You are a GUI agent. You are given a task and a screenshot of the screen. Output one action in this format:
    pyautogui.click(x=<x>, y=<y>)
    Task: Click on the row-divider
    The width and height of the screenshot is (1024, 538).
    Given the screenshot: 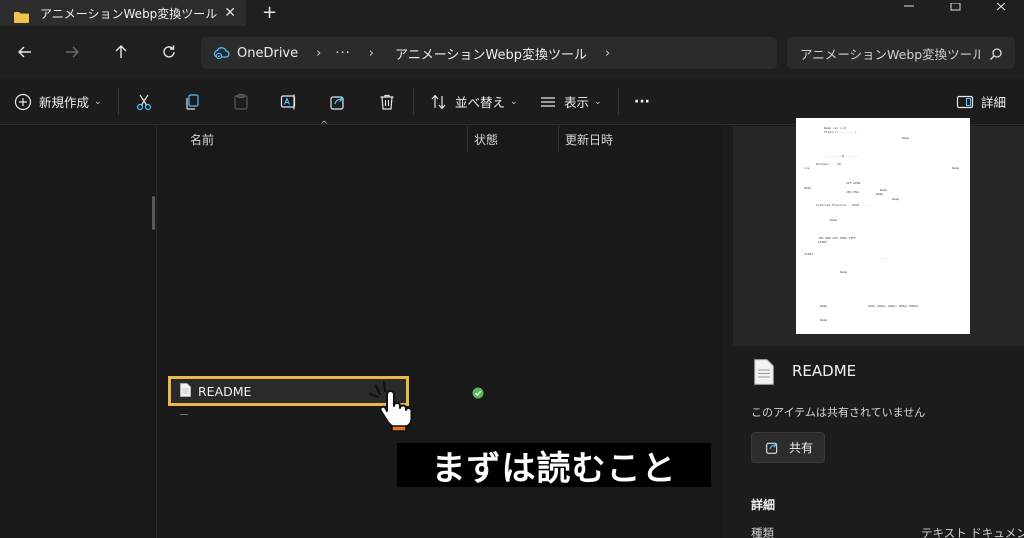 What is the action you would take?
    pyautogui.click(x=184, y=414)
    